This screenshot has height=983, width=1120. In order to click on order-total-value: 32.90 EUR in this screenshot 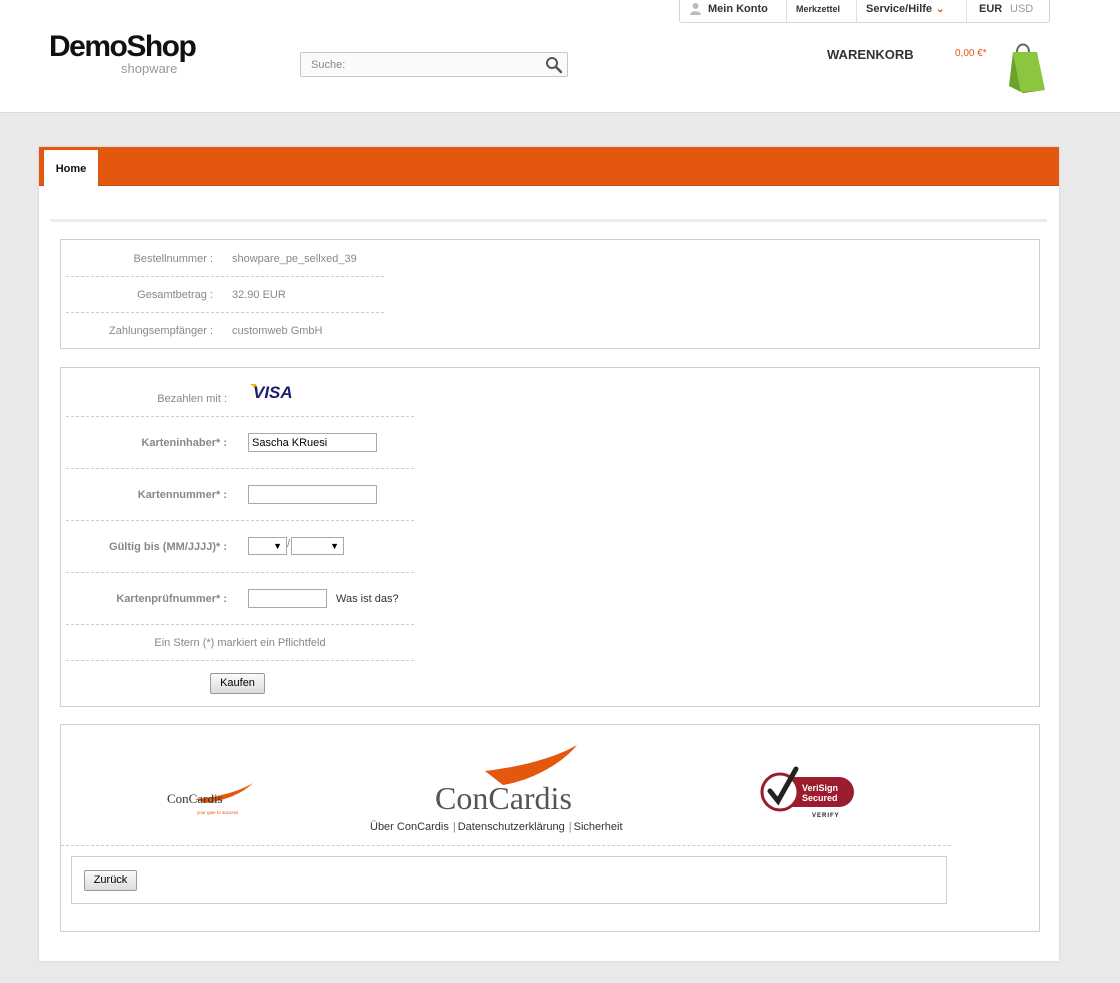, I will do `click(259, 295)`.